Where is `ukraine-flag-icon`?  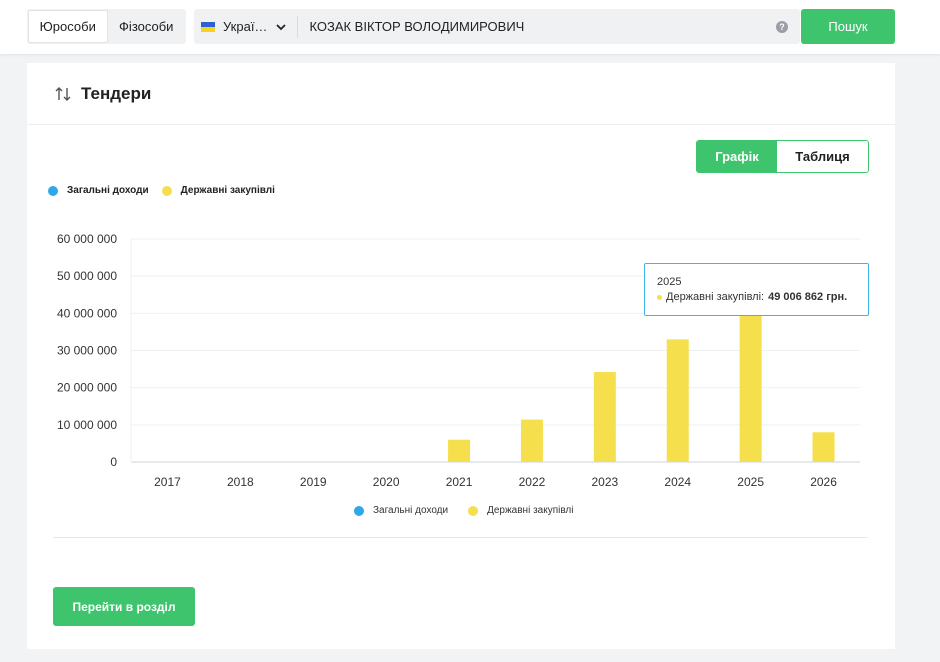 ukraine-flag-icon is located at coordinates (208, 26).